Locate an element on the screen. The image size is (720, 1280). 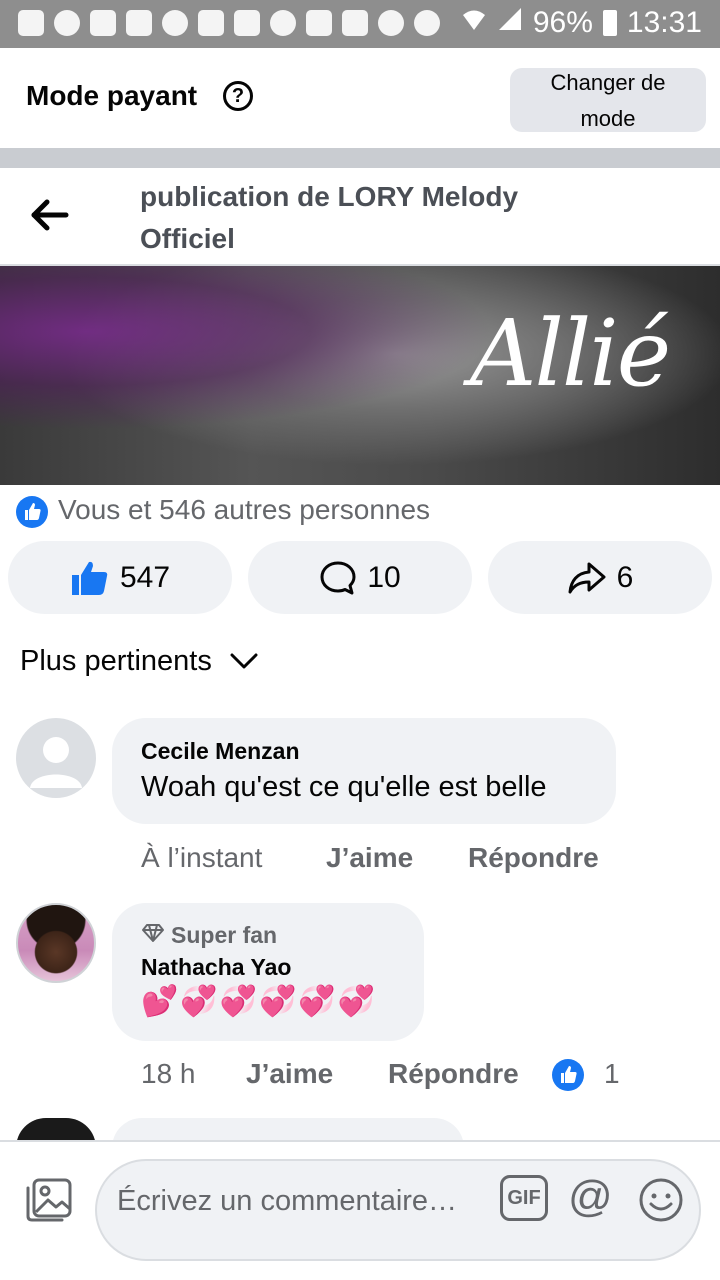
comment-time: À l’instant is located at coordinates (202, 857).